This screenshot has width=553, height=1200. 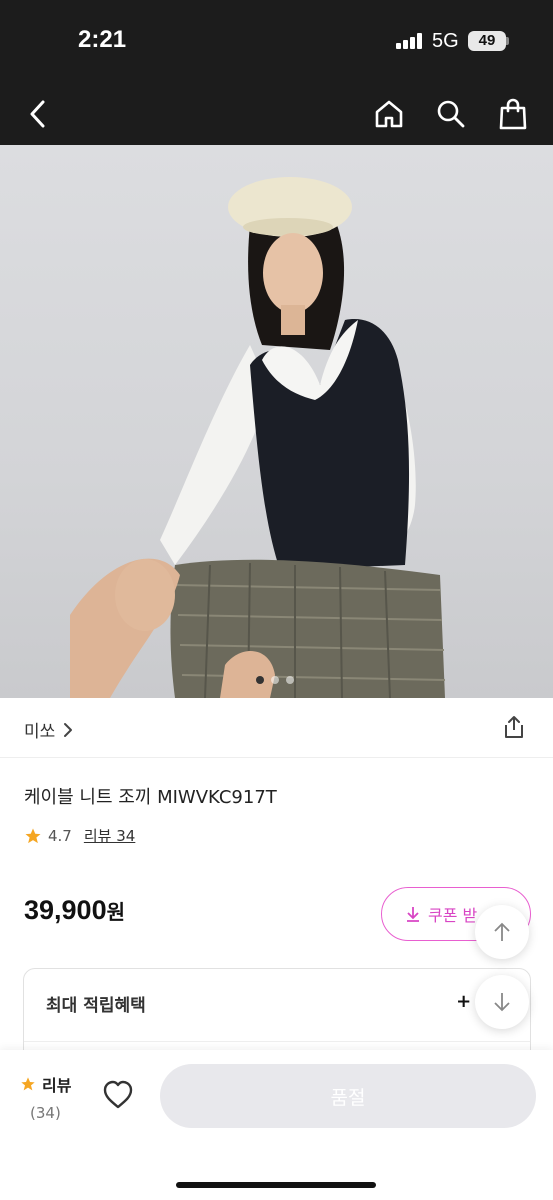 I want to click on reviews-link: 리뷰 34, so click(x=109, y=835).